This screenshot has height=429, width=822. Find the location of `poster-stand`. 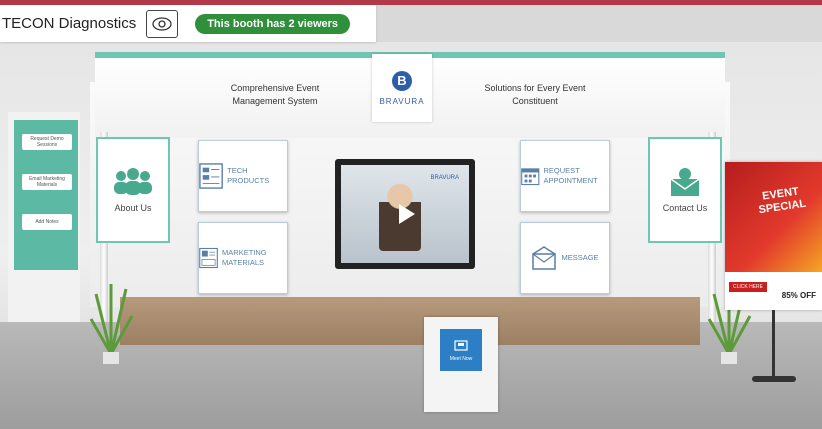

poster-stand is located at coordinates (773, 345).